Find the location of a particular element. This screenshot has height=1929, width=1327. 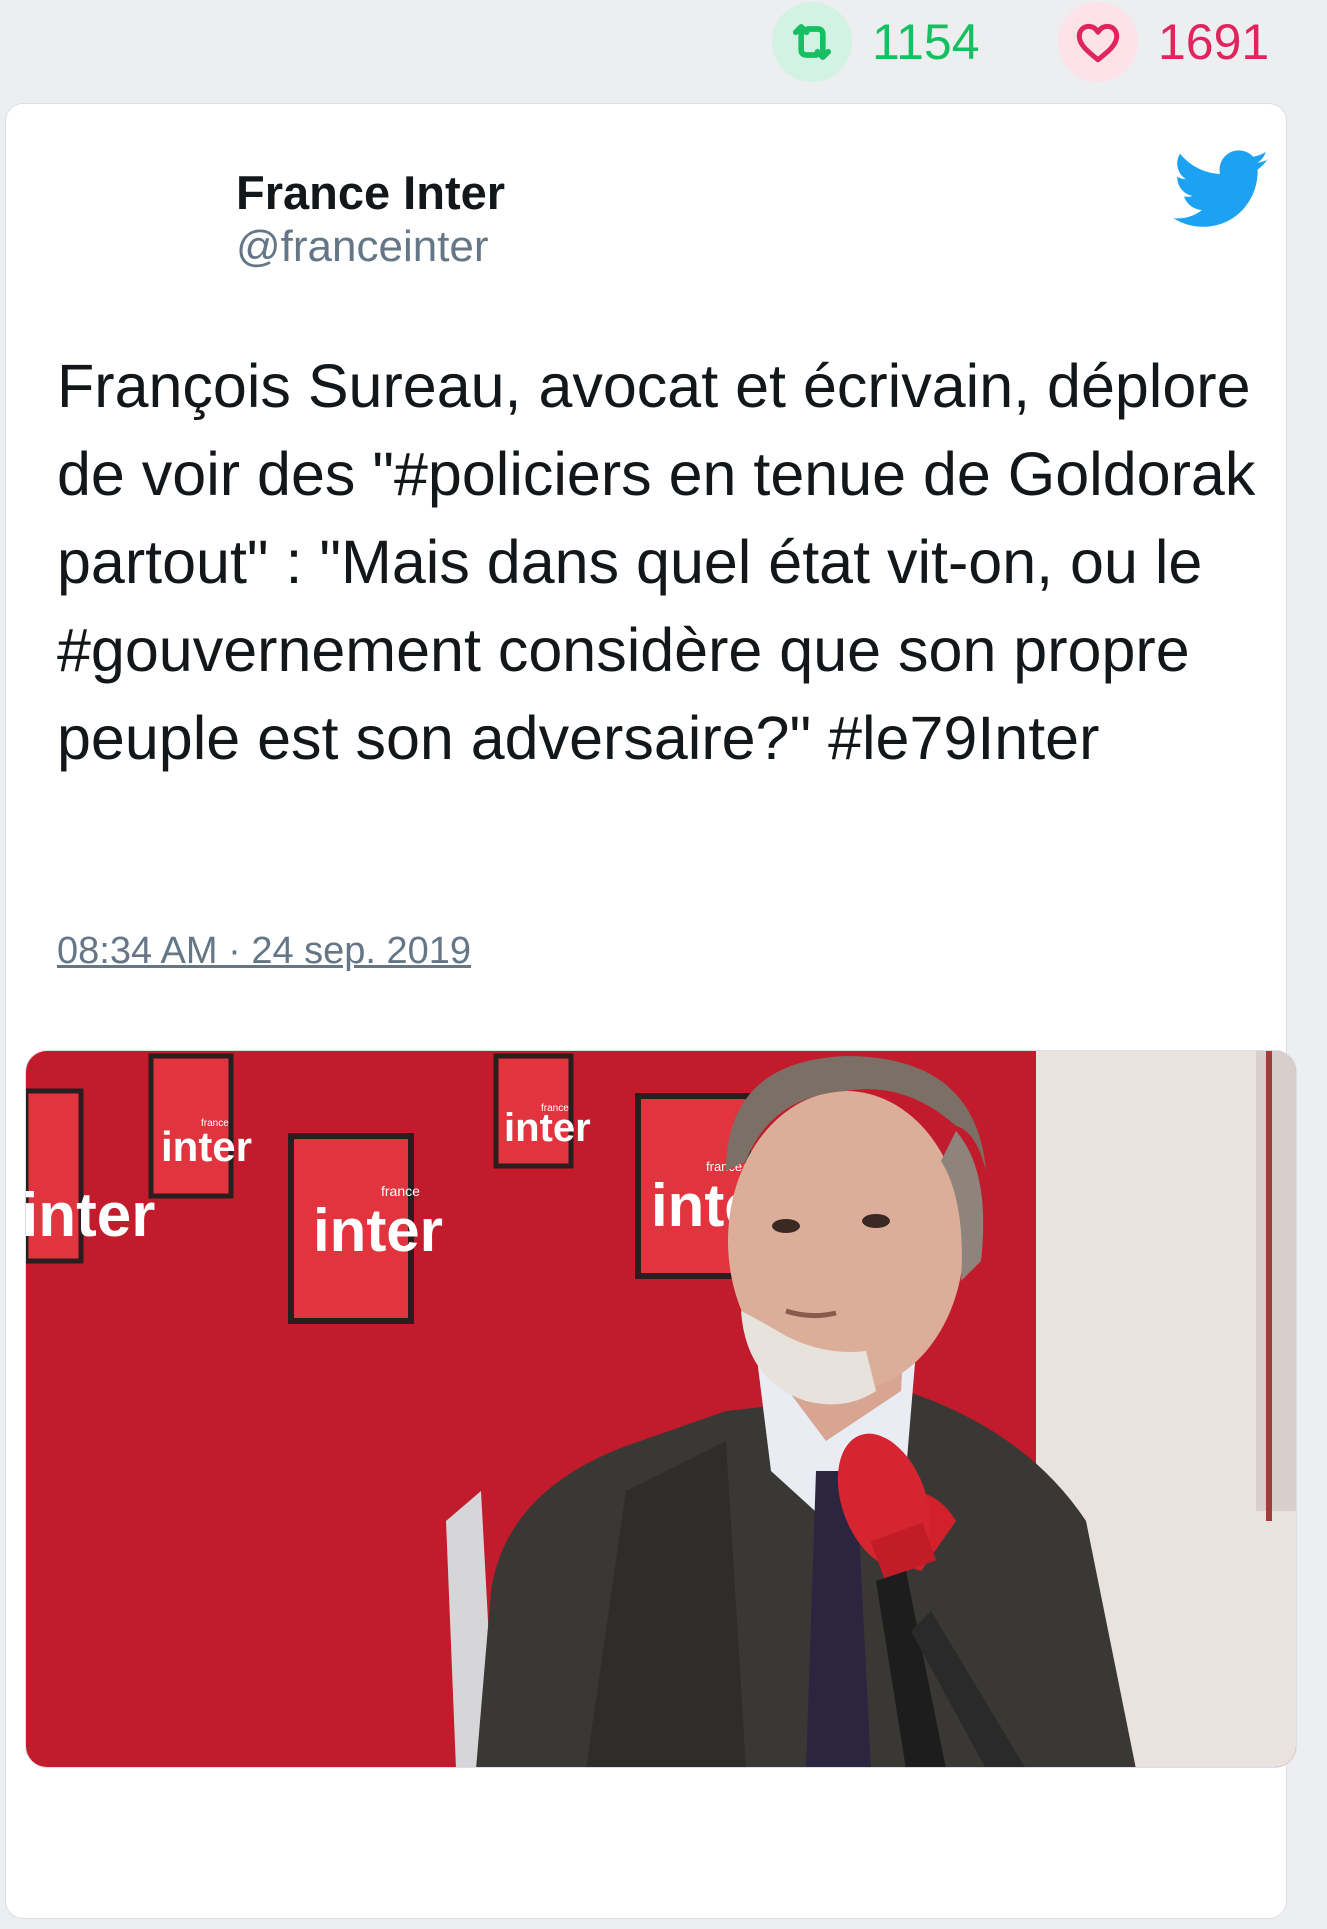

retweet-count: 1154 is located at coordinates (926, 42).